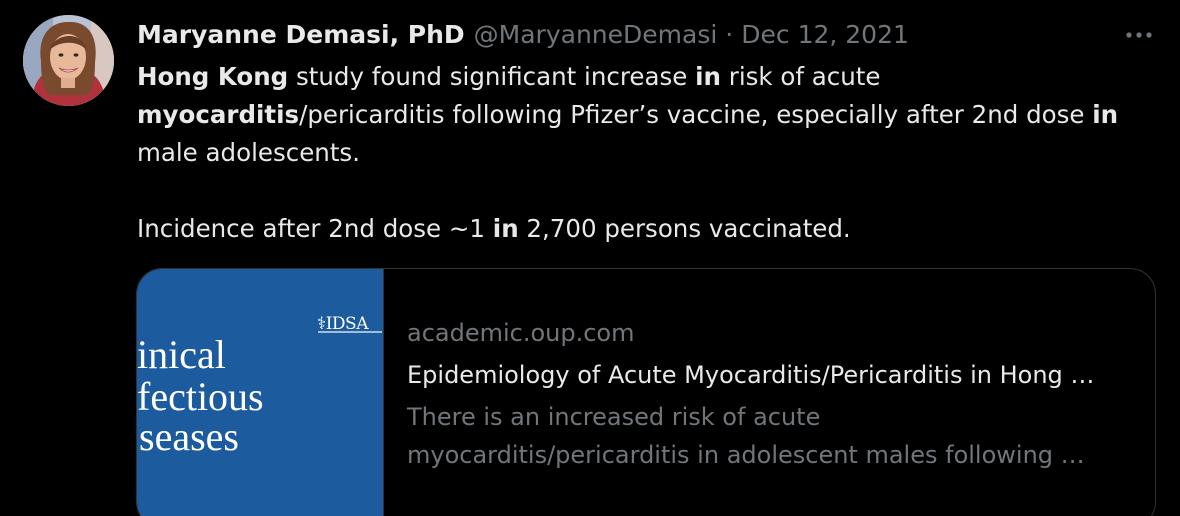 Image resolution: width=1180 pixels, height=516 pixels. I want to click on tweet-text-bold: myocarditis, so click(218, 114).